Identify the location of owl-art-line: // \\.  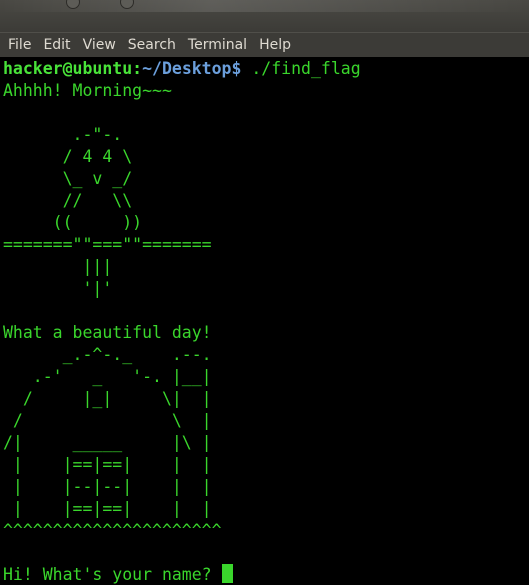
(68, 200).